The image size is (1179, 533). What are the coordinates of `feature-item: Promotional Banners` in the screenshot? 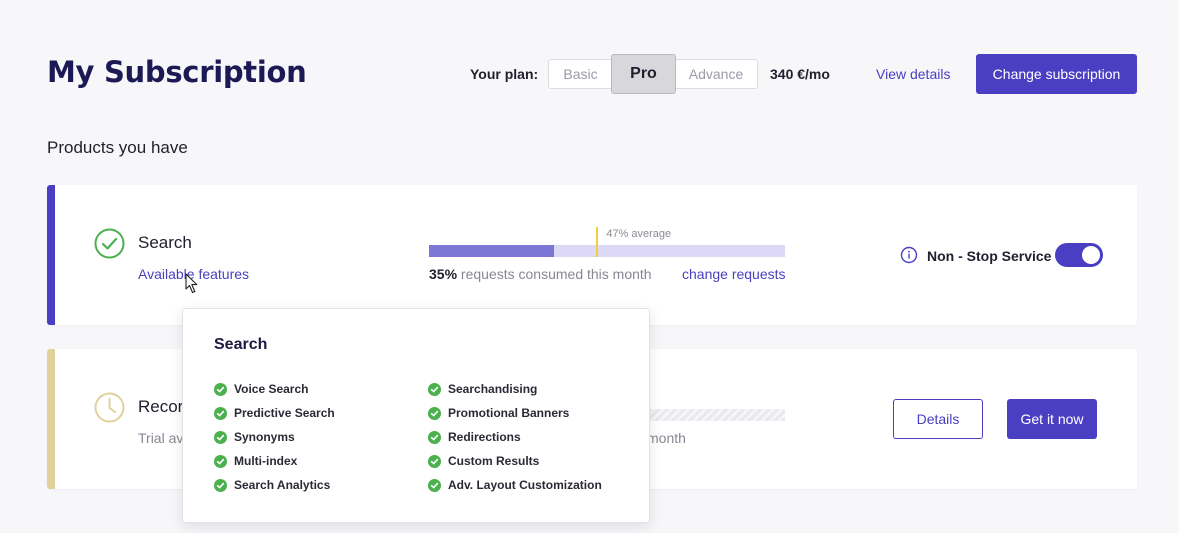 It's located at (515, 413).